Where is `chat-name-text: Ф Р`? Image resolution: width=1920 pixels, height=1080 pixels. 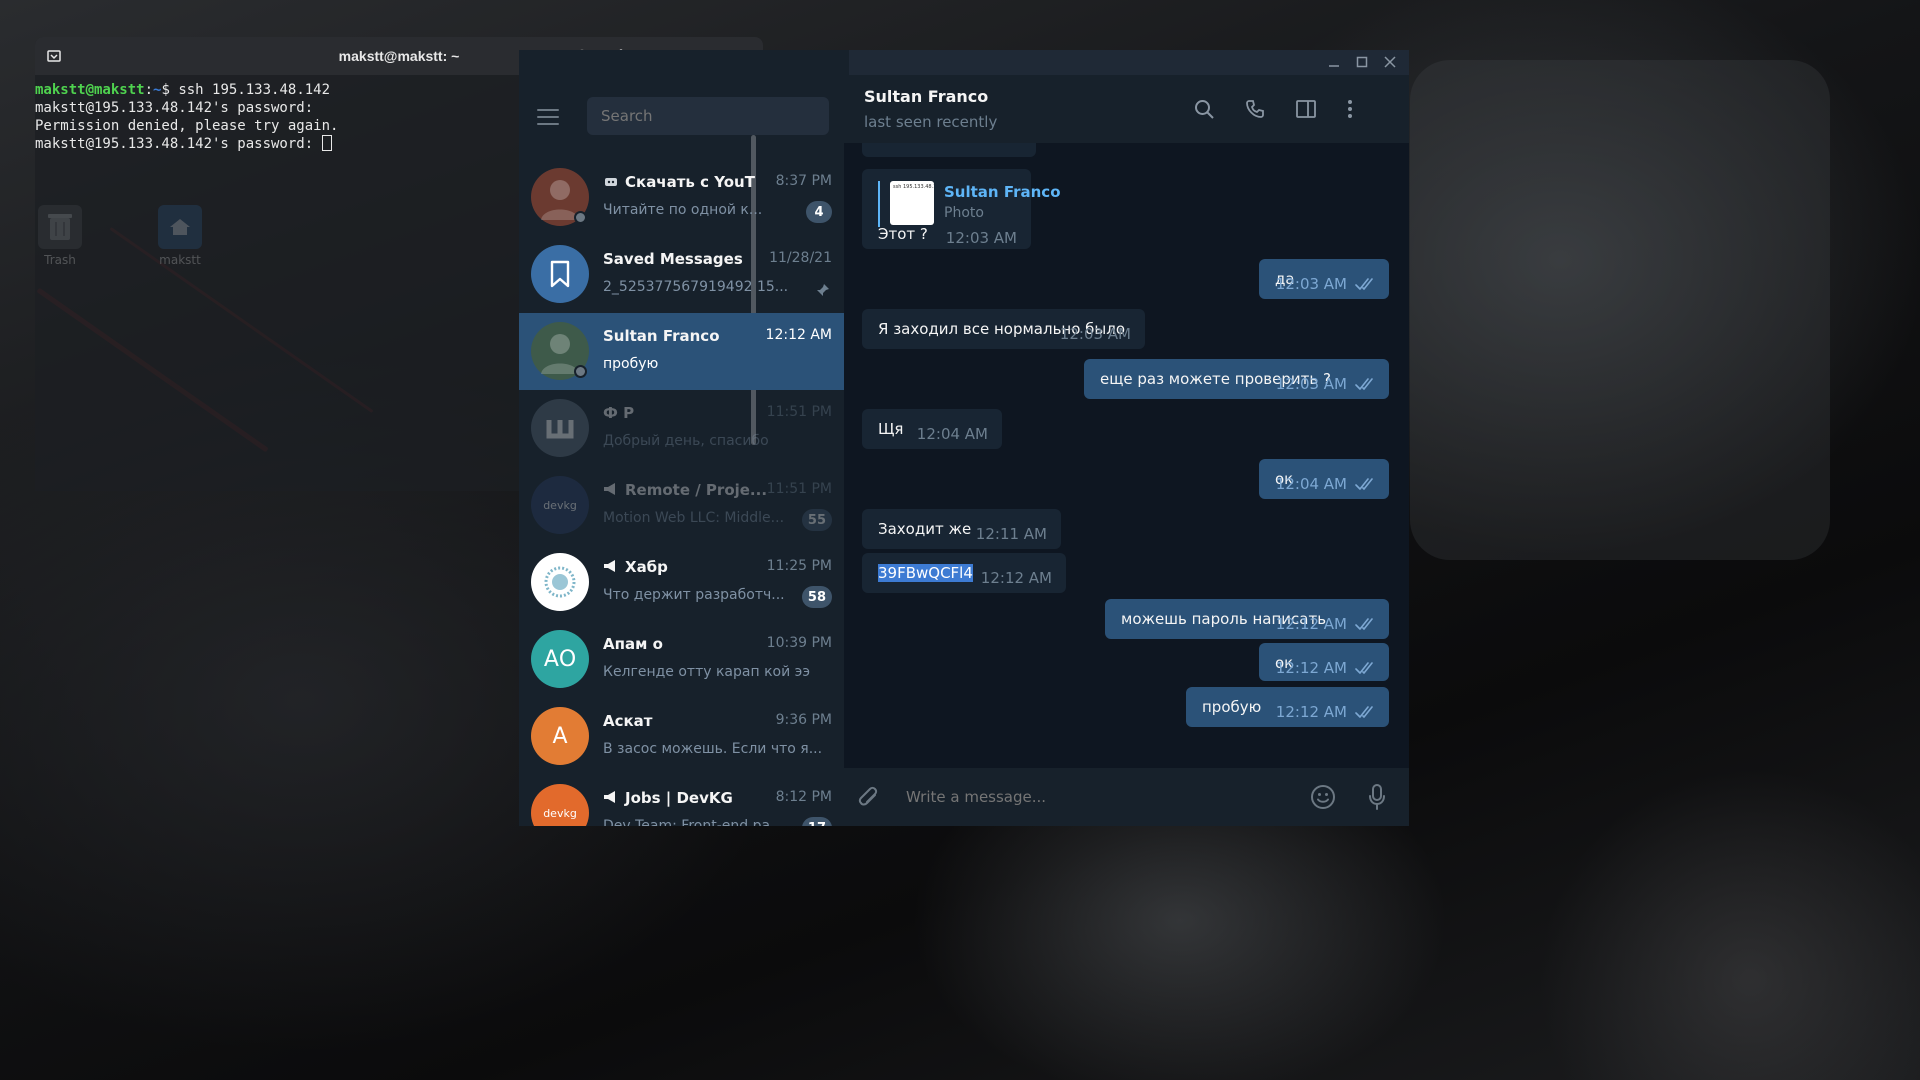
chat-name-text: Ф Р is located at coordinates (619, 413).